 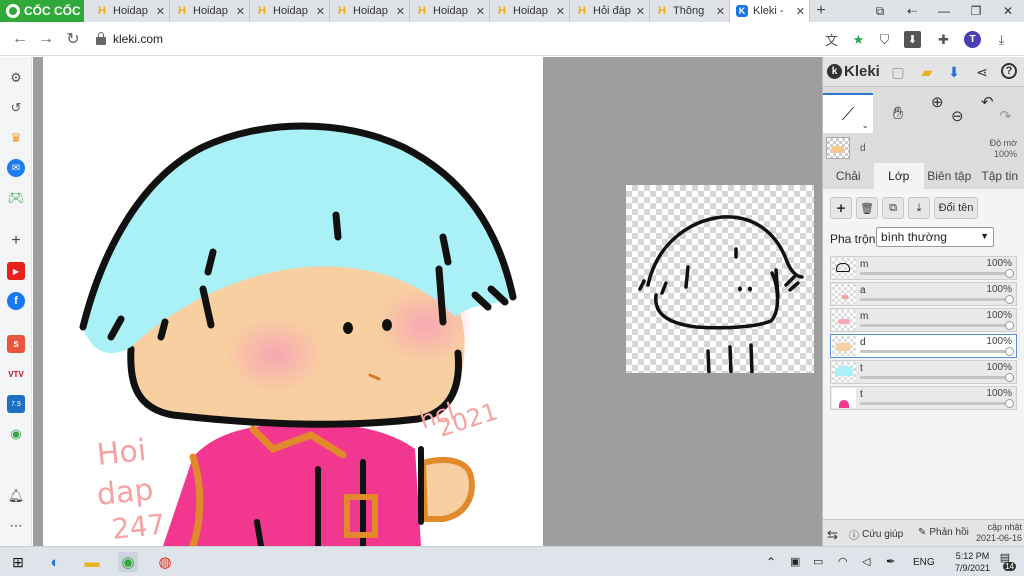 I want to click on new-image-icon: ▢, so click(x=898, y=72).